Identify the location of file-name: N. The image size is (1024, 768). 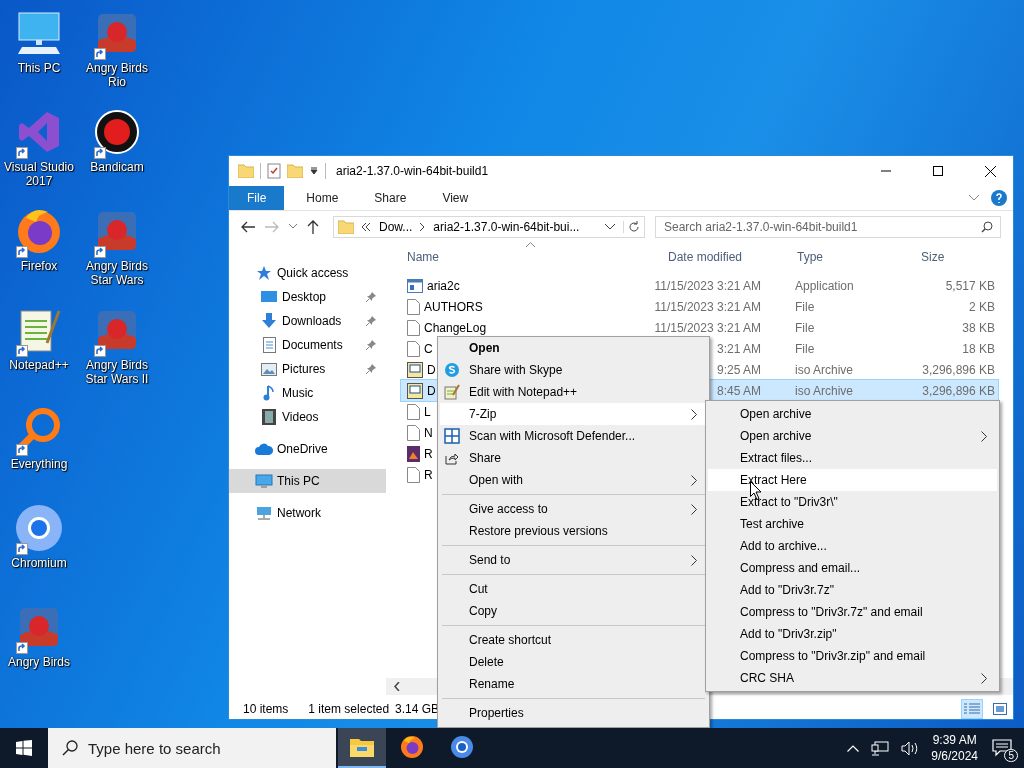
(428, 432).